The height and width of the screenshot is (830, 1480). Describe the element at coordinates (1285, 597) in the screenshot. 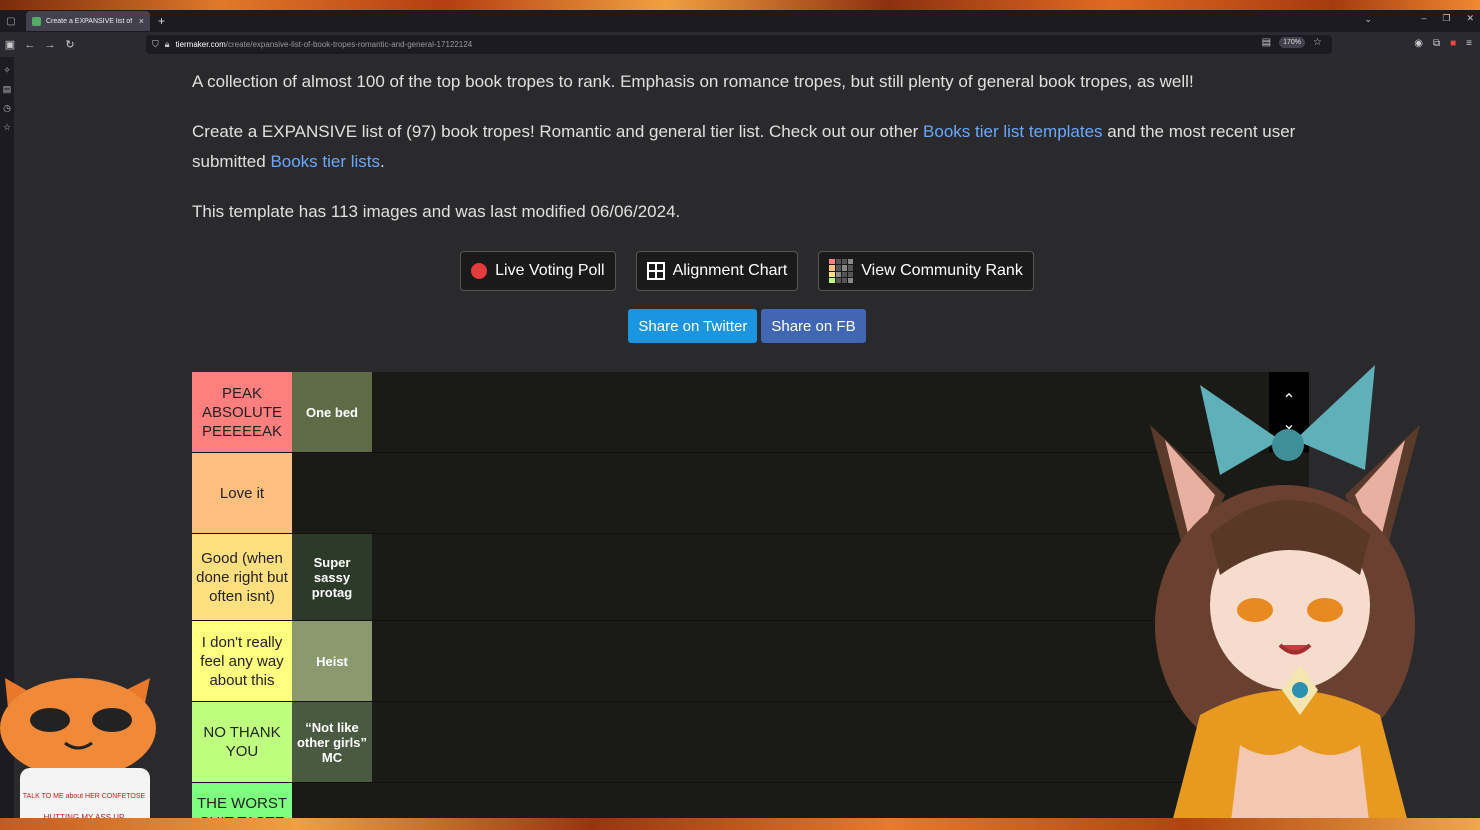

I see `vtuber-avatar-overlay` at that location.